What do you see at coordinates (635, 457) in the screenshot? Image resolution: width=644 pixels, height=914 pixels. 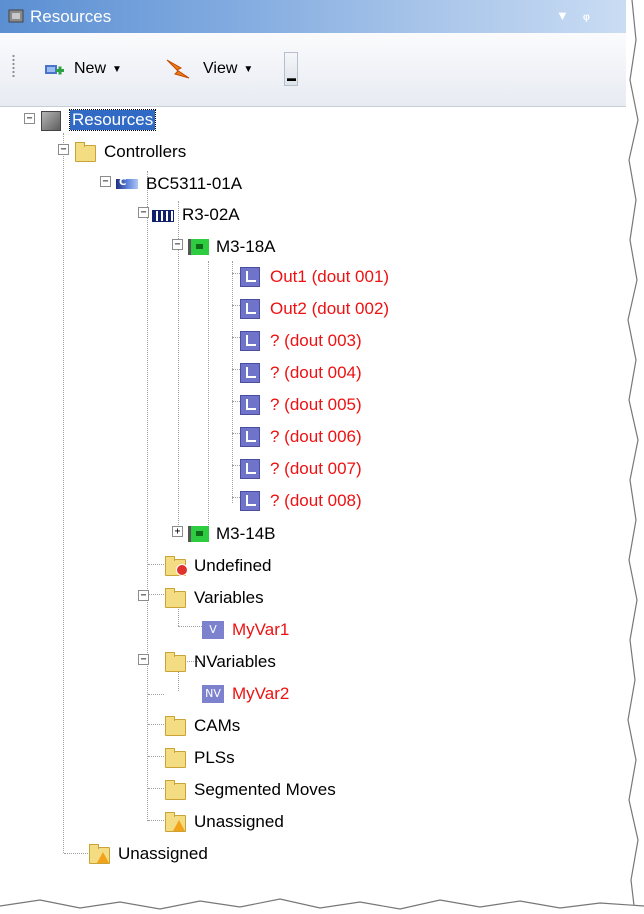 I see `torn-edge-right` at bounding box center [635, 457].